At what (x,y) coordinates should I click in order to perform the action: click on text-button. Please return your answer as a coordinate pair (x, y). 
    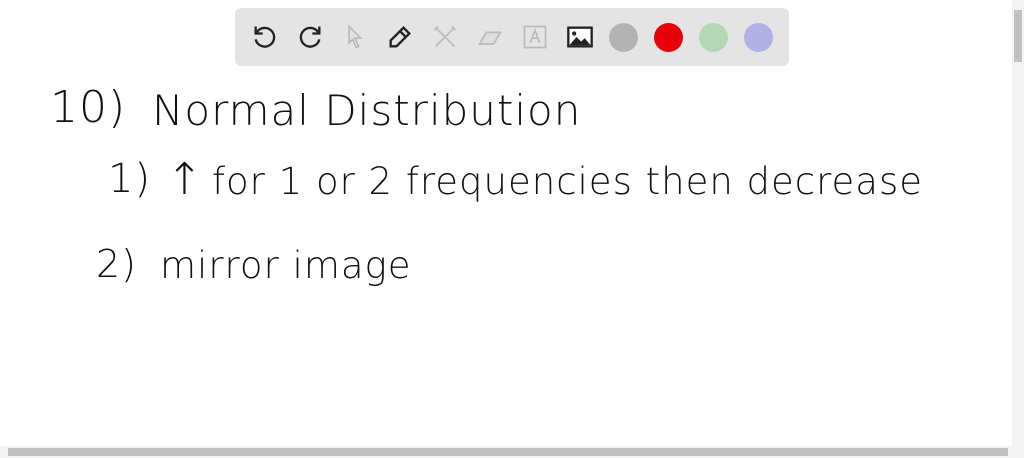
    Looking at the image, I should click on (535, 37).